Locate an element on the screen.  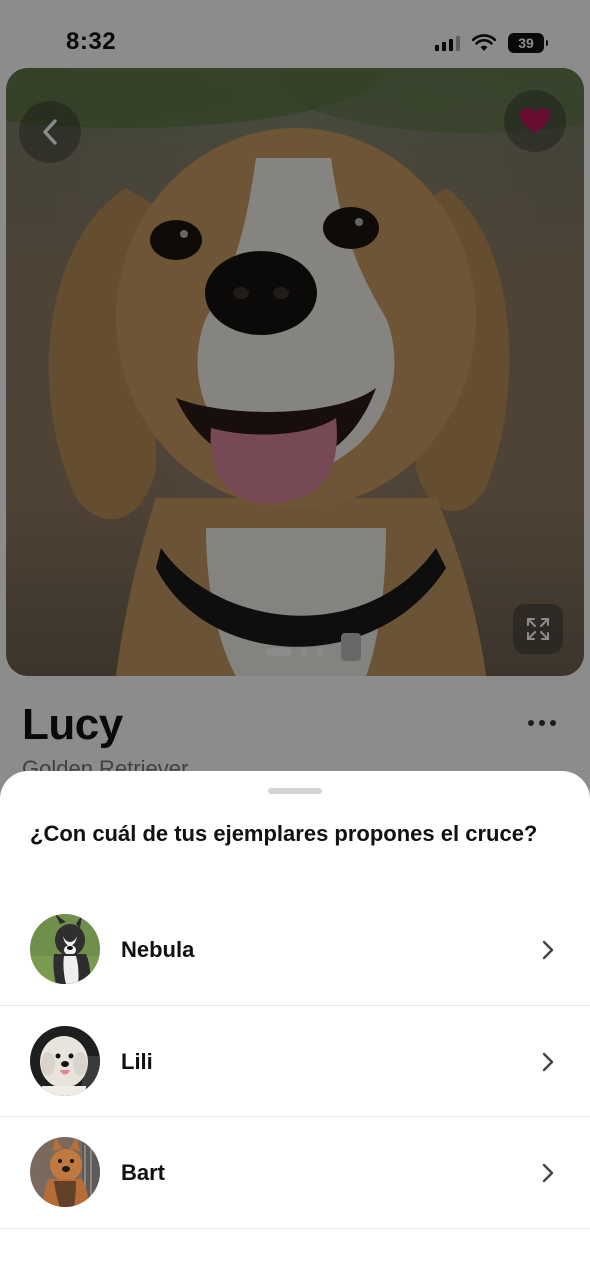
white-dog-photo is located at coordinates (65, 1061).